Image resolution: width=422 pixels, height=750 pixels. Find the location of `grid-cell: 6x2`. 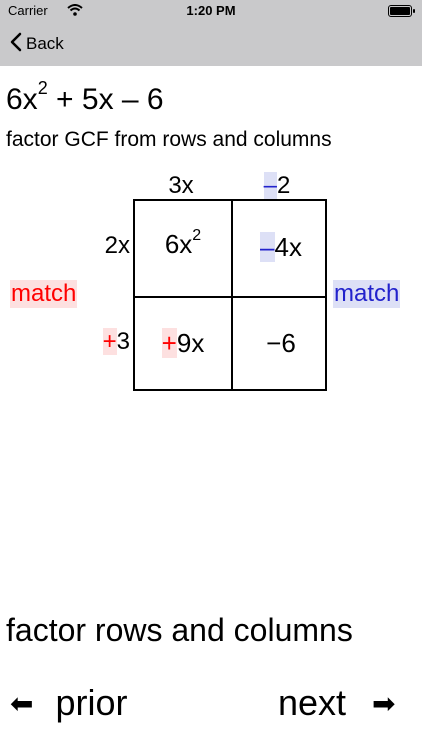

grid-cell: 6x2 is located at coordinates (183, 243).